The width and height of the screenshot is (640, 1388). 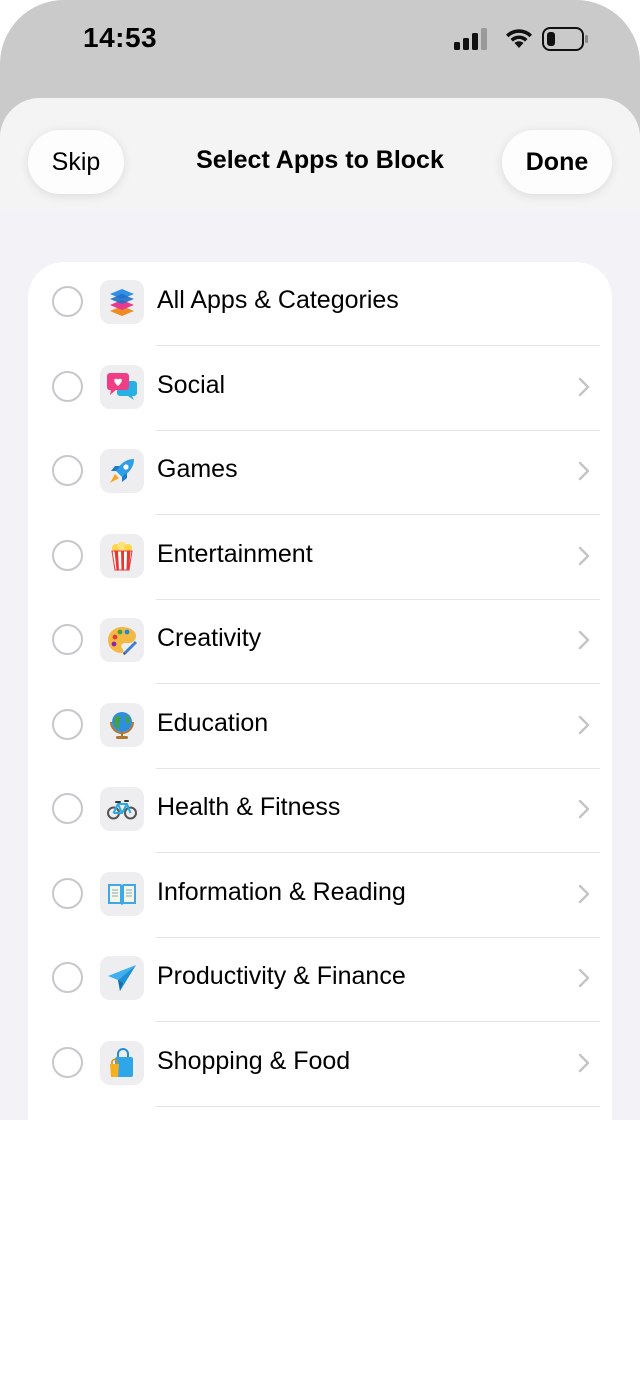 I want to click on list-item-health-fitness: Health & Fitness, so click(x=320, y=811).